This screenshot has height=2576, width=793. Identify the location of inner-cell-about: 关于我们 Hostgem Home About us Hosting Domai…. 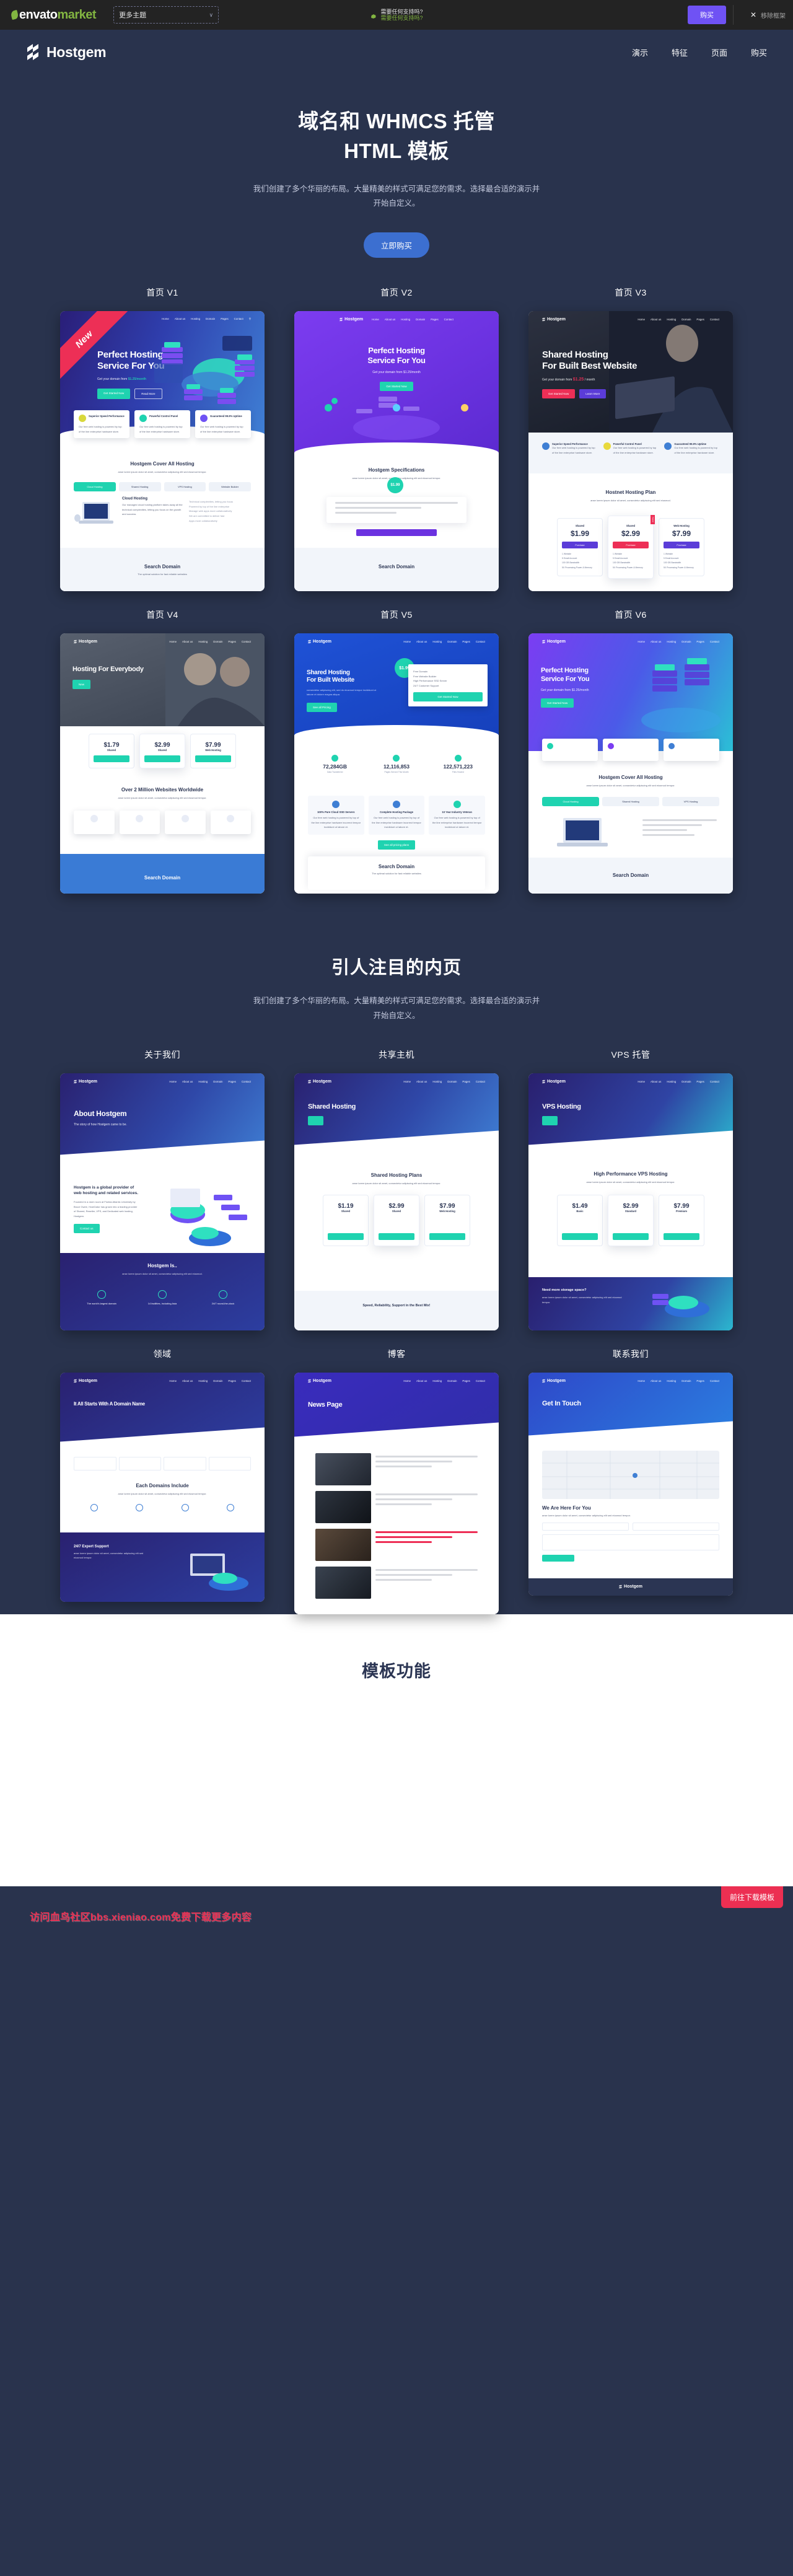
(162, 1189).